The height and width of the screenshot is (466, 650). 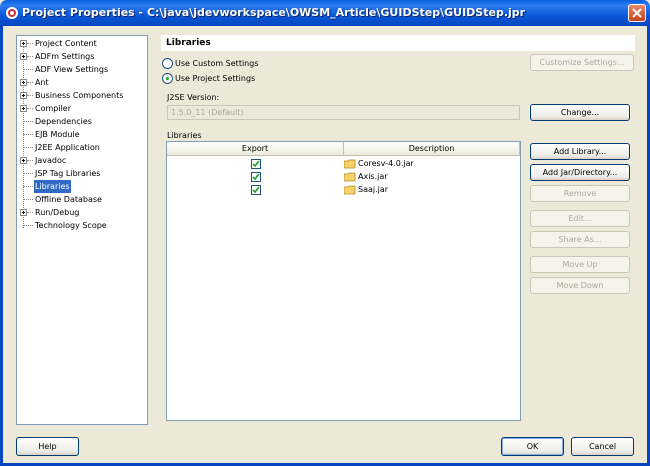 I want to click on table-row: Saaj.jar, so click(x=343, y=189).